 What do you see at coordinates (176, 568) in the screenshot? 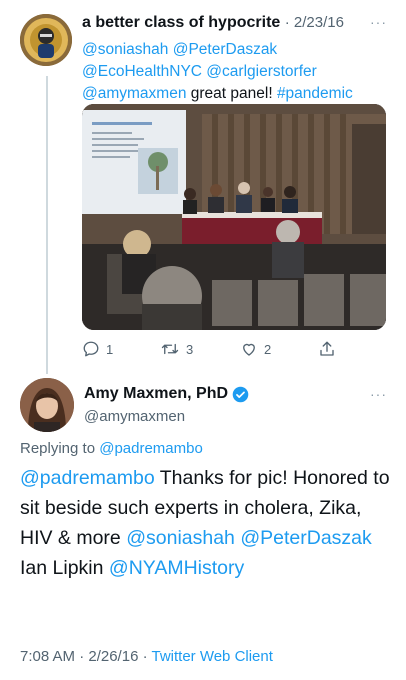
I see `mention-link: @NYAMHistory` at bounding box center [176, 568].